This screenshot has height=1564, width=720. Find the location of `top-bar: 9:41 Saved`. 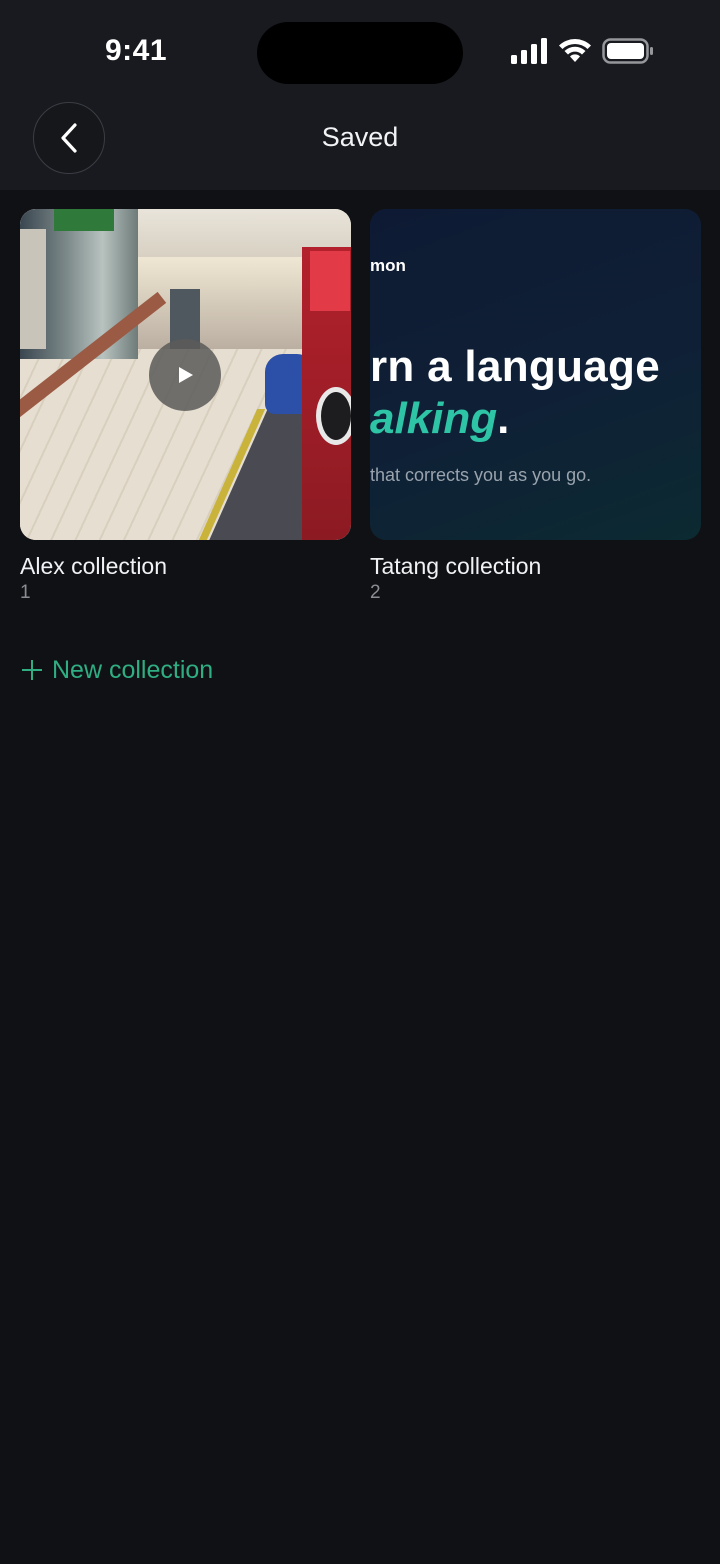

top-bar: 9:41 Saved is located at coordinates (360, 95).